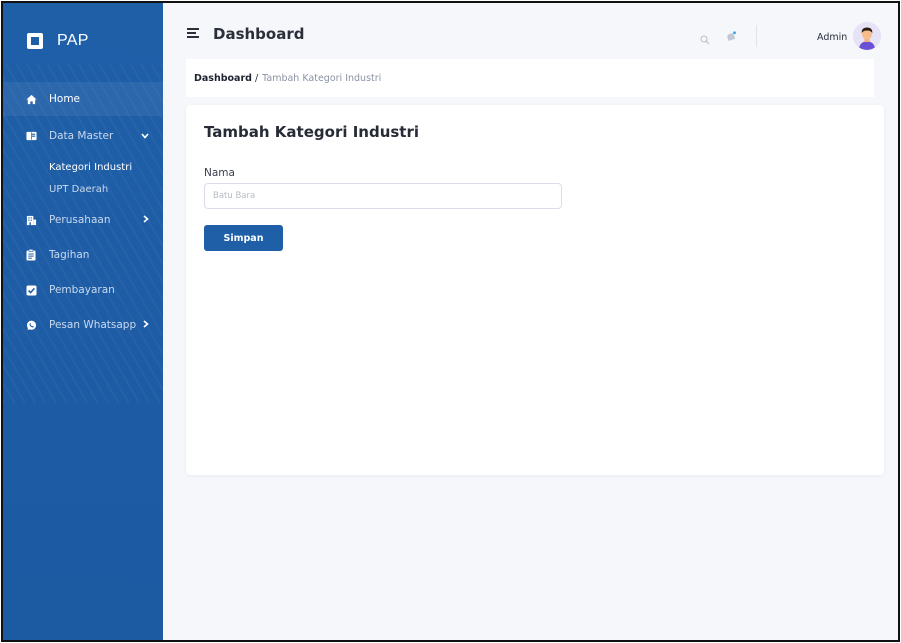  I want to click on sidebar-item-label: Data Master, so click(81, 136).